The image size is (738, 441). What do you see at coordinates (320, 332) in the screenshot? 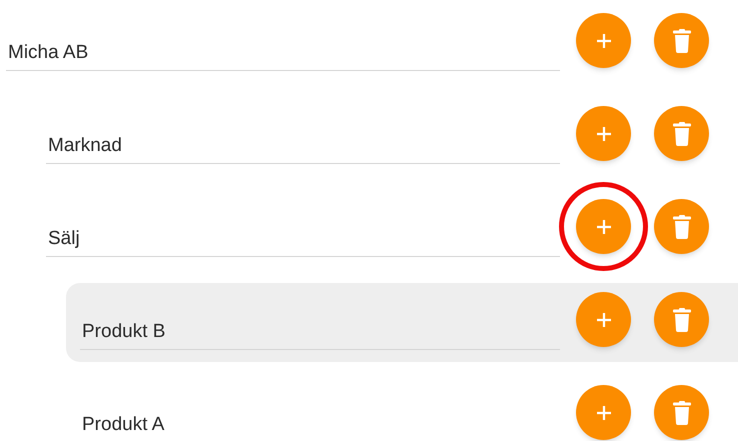
I see `name-field: Produkt B` at bounding box center [320, 332].